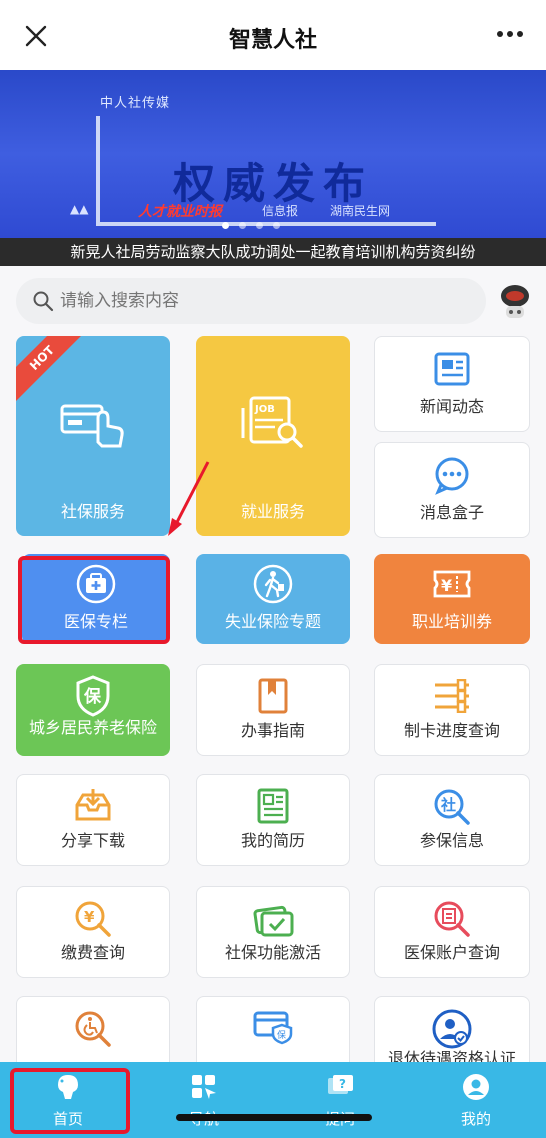 The height and width of the screenshot is (1138, 546). I want to click on medical-account-tile: 医保账户查询, so click(452, 932).